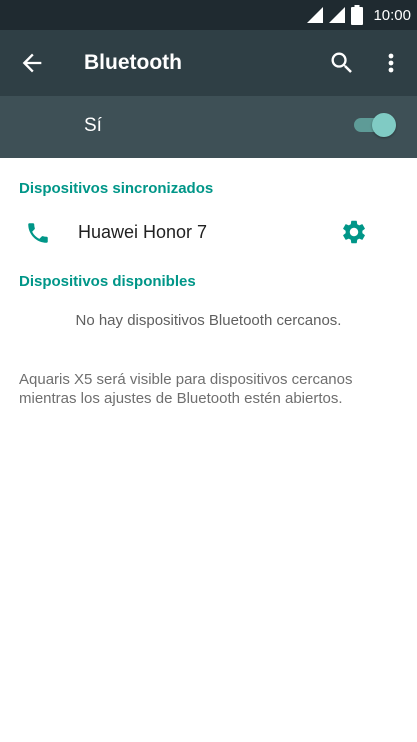  Describe the element at coordinates (208, 63) in the screenshot. I see `app-toolbar: Bluetooth` at that location.